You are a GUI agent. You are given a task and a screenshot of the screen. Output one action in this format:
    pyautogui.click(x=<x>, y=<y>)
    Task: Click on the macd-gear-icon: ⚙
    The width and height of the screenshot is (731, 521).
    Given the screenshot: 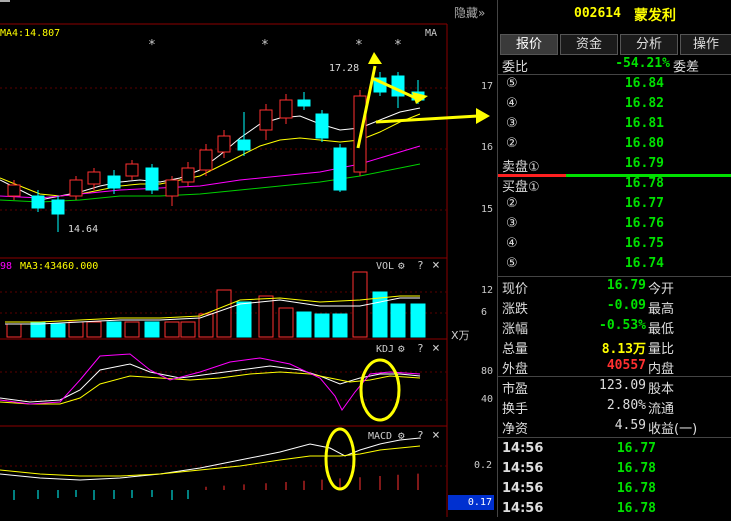 What is the action you would take?
    pyautogui.click(x=401, y=435)
    